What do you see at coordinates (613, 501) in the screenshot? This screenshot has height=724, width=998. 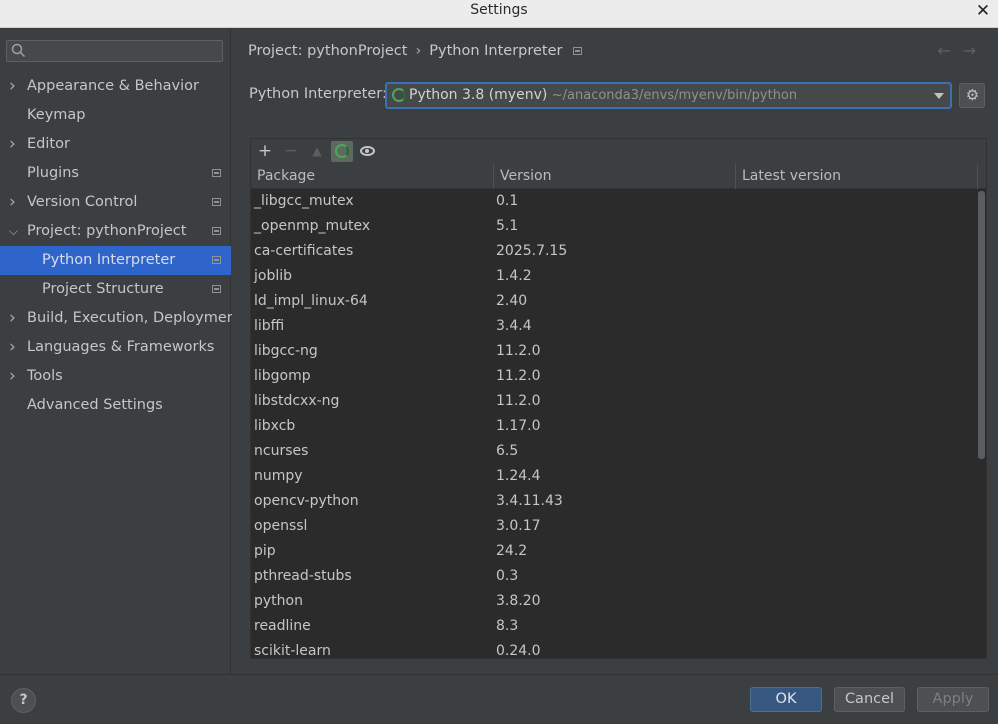 I see `table-row: opencv-python 3.4.11.43` at bounding box center [613, 501].